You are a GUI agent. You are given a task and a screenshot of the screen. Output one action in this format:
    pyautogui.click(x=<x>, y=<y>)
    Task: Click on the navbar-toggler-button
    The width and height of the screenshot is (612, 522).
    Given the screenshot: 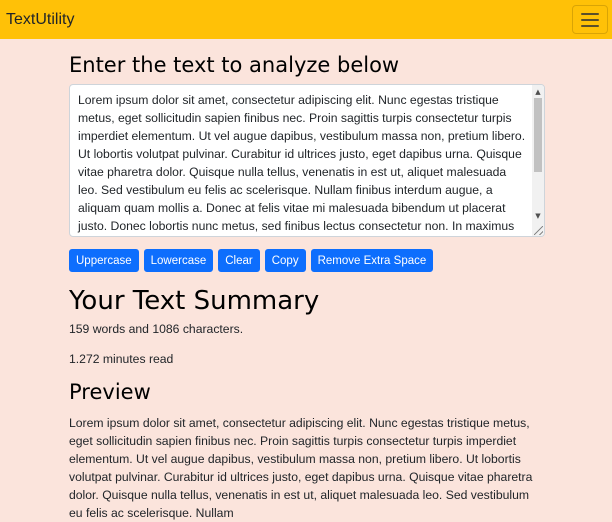 What is the action you would take?
    pyautogui.click(x=590, y=19)
    